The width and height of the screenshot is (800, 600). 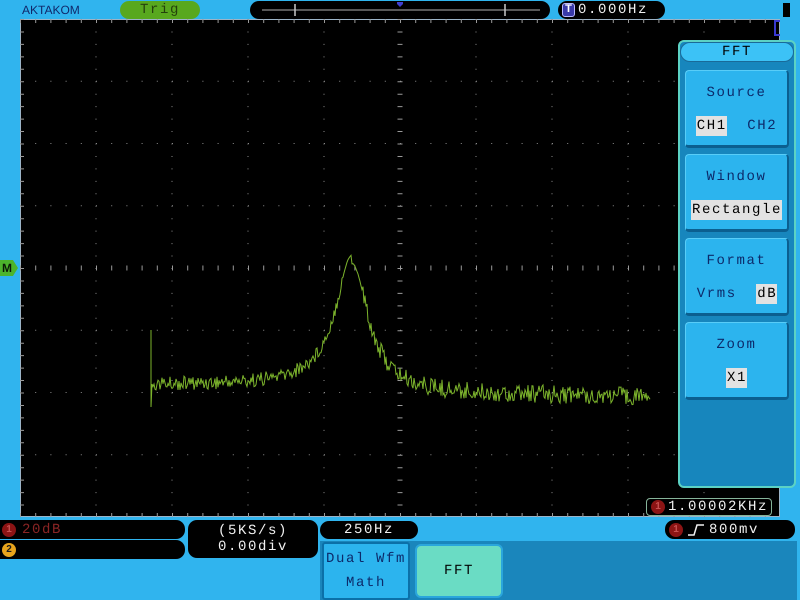 What do you see at coordinates (613, 10) in the screenshot?
I see `trigger-frequency-value: 0.000Hz` at bounding box center [613, 10].